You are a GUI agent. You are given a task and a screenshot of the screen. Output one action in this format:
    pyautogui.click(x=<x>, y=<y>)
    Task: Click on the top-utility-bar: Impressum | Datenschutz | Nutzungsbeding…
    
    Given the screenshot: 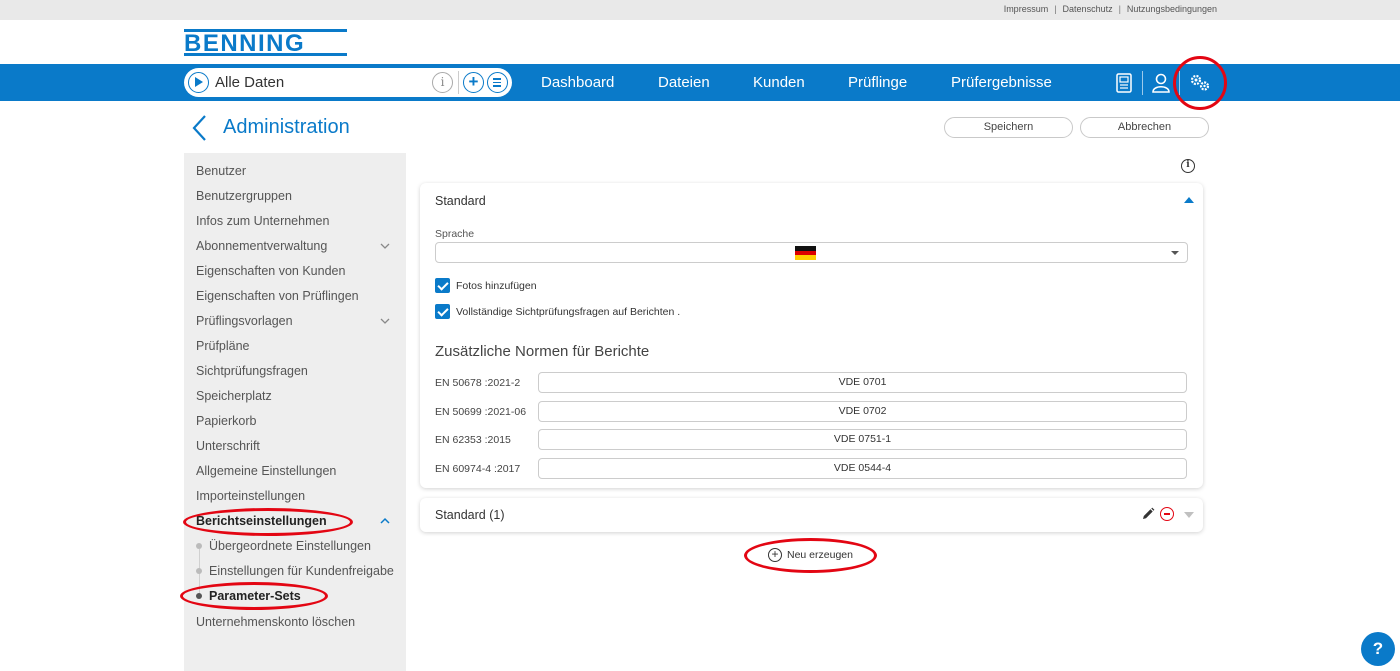 What is the action you would take?
    pyautogui.click(x=700, y=10)
    